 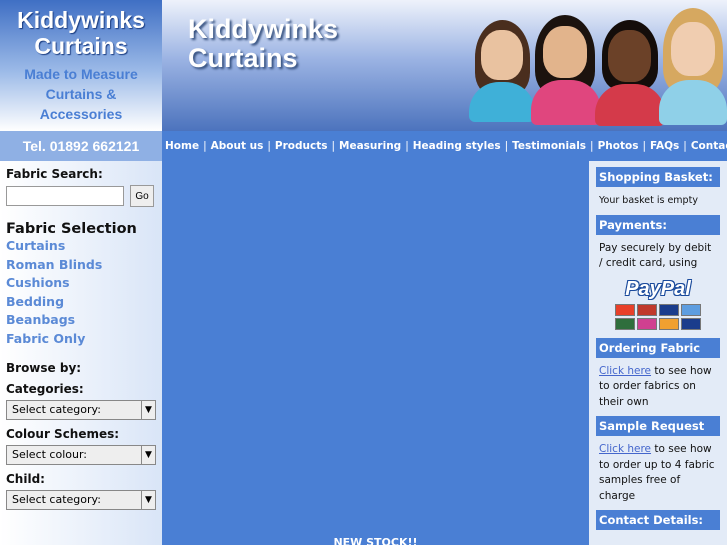 I want to click on fabric-search-form: Go, so click(x=81, y=196).